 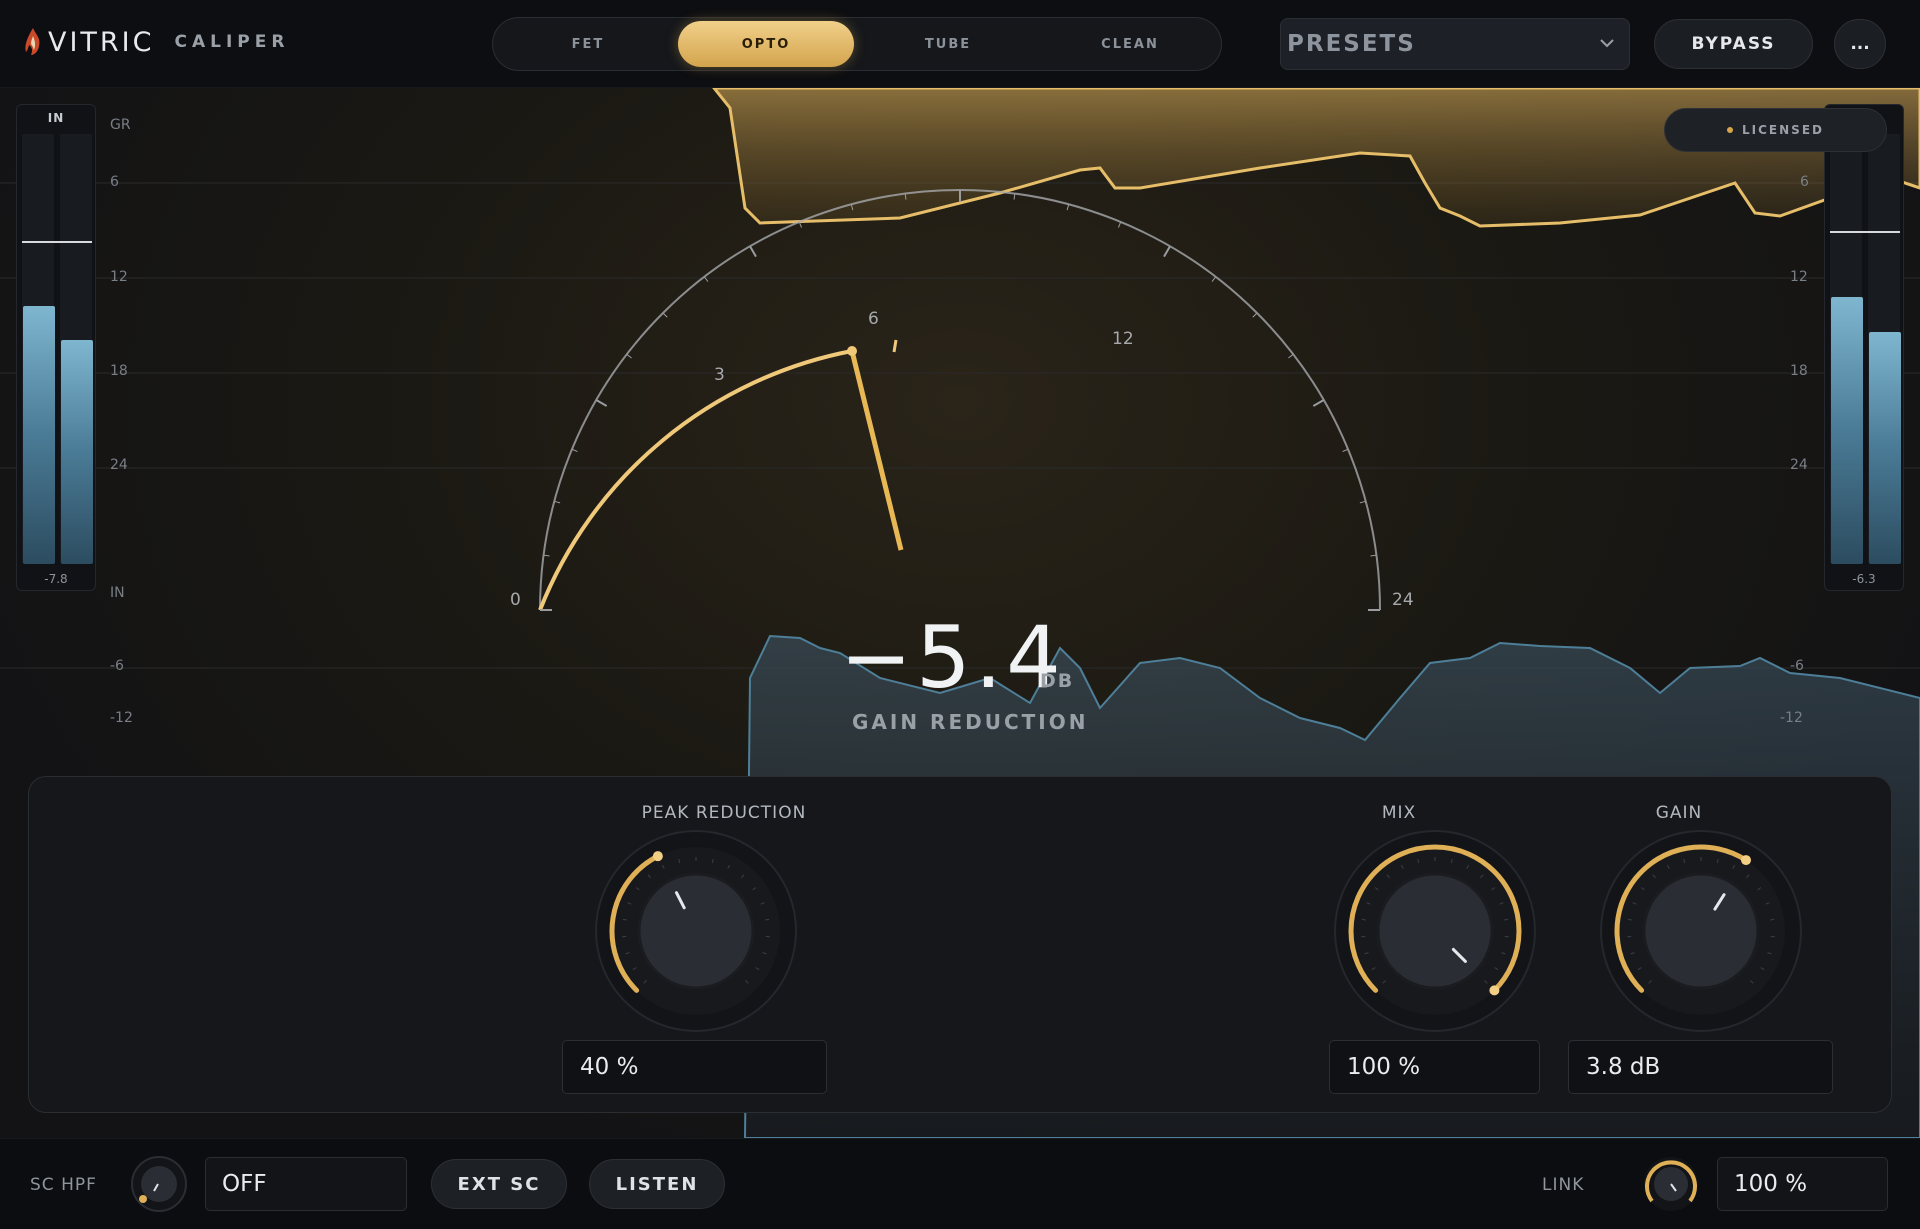 I want to click on gr-scale-24: 24, so click(x=119, y=465).